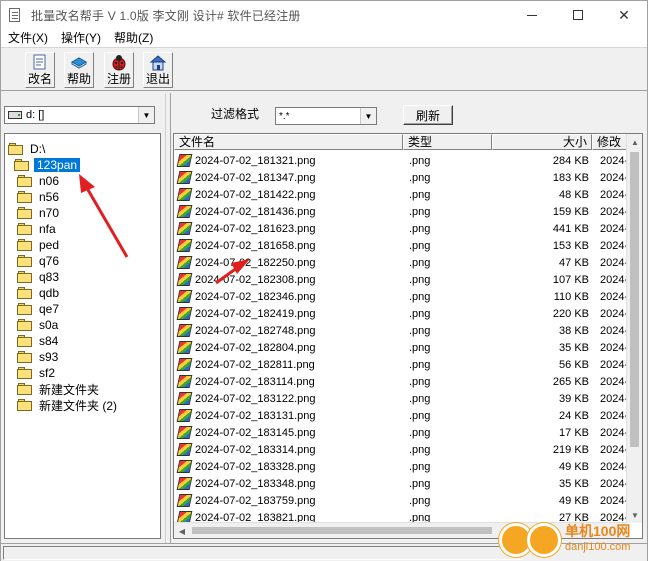 The image size is (648, 561). What do you see at coordinates (316, 116) in the screenshot?
I see `filter-input` at bounding box center [316, 116].